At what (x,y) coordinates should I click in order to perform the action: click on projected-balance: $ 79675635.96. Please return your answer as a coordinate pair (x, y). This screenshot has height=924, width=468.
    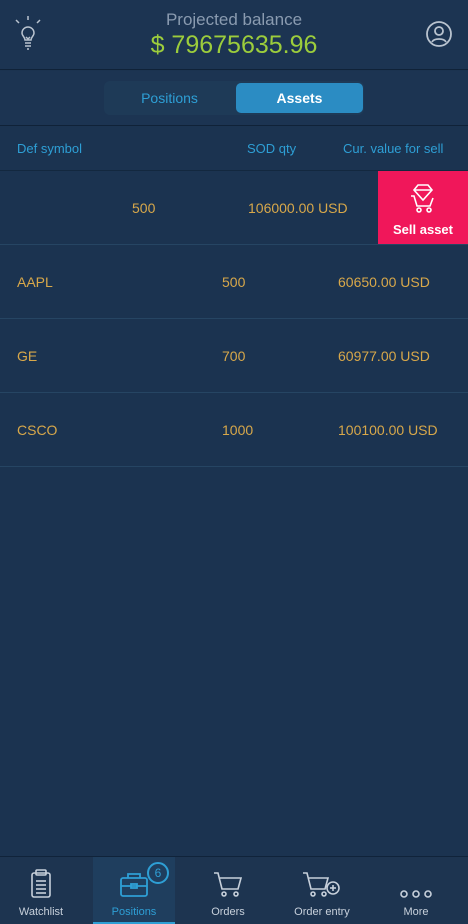
    Looking at the image, I should click on (234, 45).